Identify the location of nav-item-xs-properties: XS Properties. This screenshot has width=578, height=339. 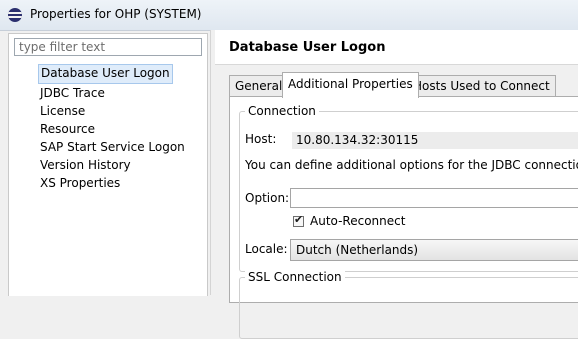
(112, 183).